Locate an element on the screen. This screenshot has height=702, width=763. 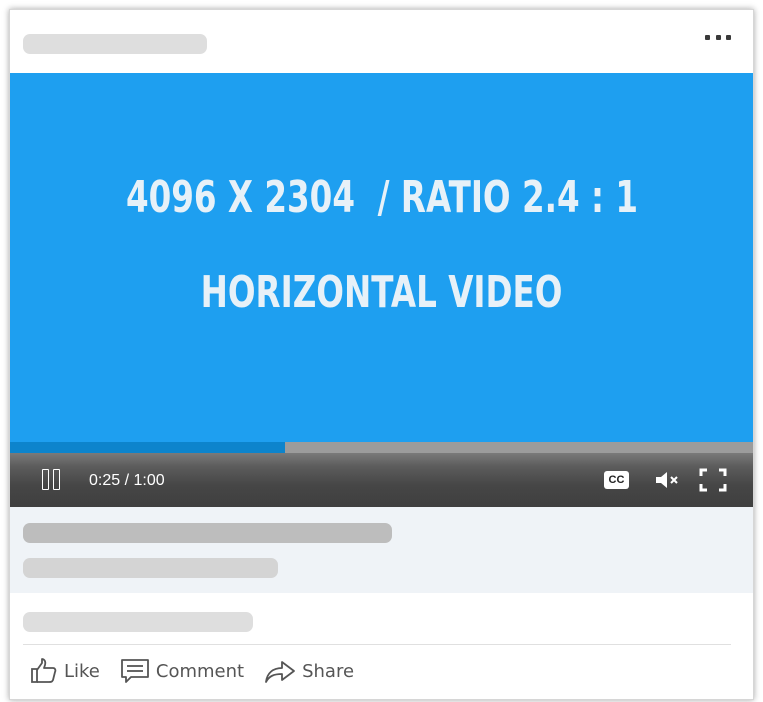
like-button: Like is located at coordinates (65, 671).